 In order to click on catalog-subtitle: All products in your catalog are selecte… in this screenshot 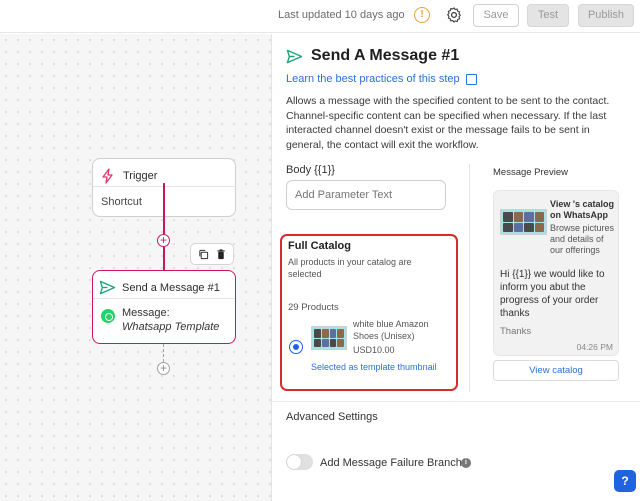, I will do `click(350, 268)`.